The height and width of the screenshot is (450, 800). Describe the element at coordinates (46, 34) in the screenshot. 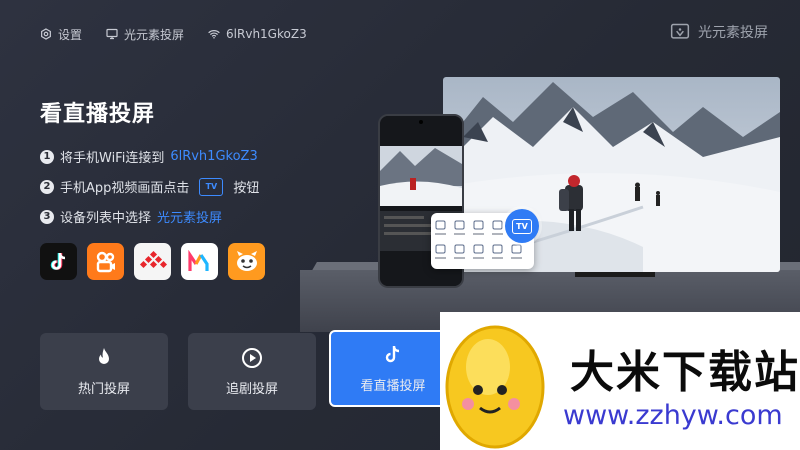

I see `gear-icon` at that location.